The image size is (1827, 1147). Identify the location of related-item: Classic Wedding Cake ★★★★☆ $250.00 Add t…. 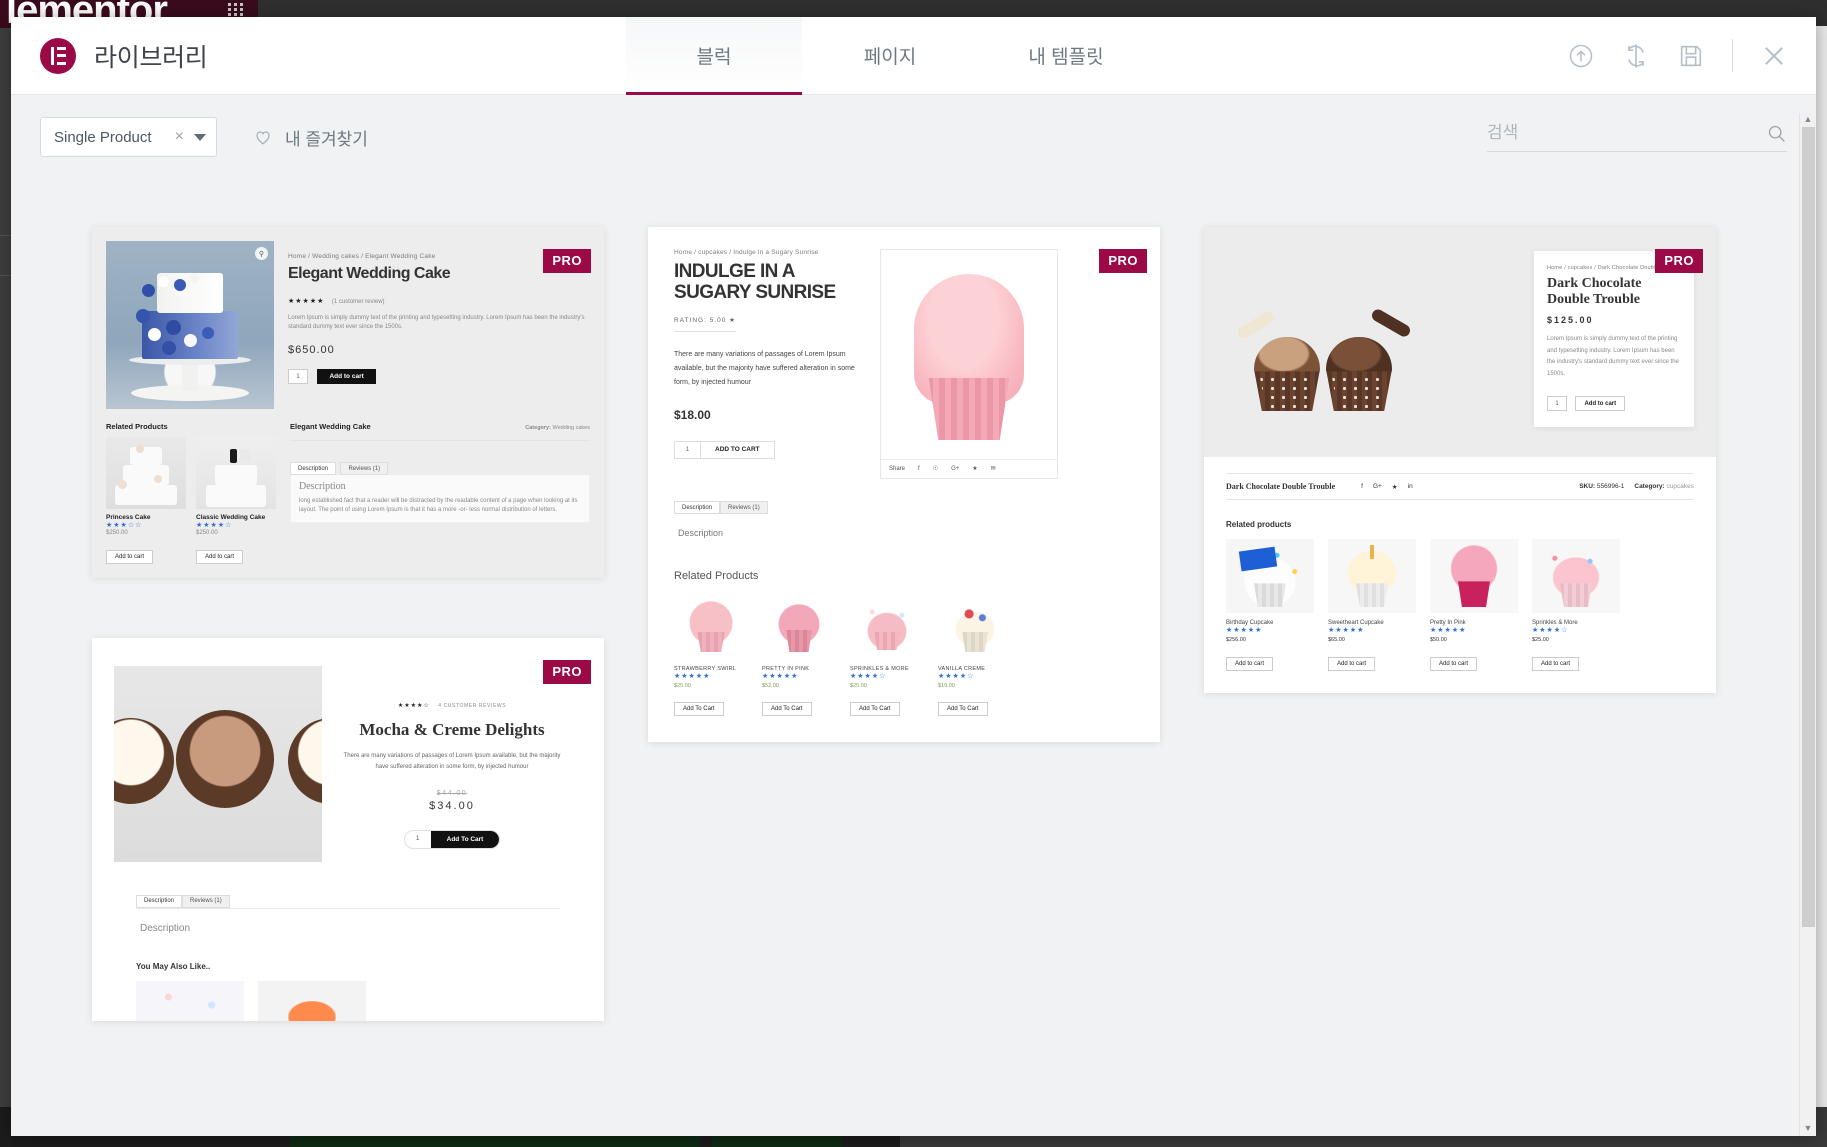
(236, 501).